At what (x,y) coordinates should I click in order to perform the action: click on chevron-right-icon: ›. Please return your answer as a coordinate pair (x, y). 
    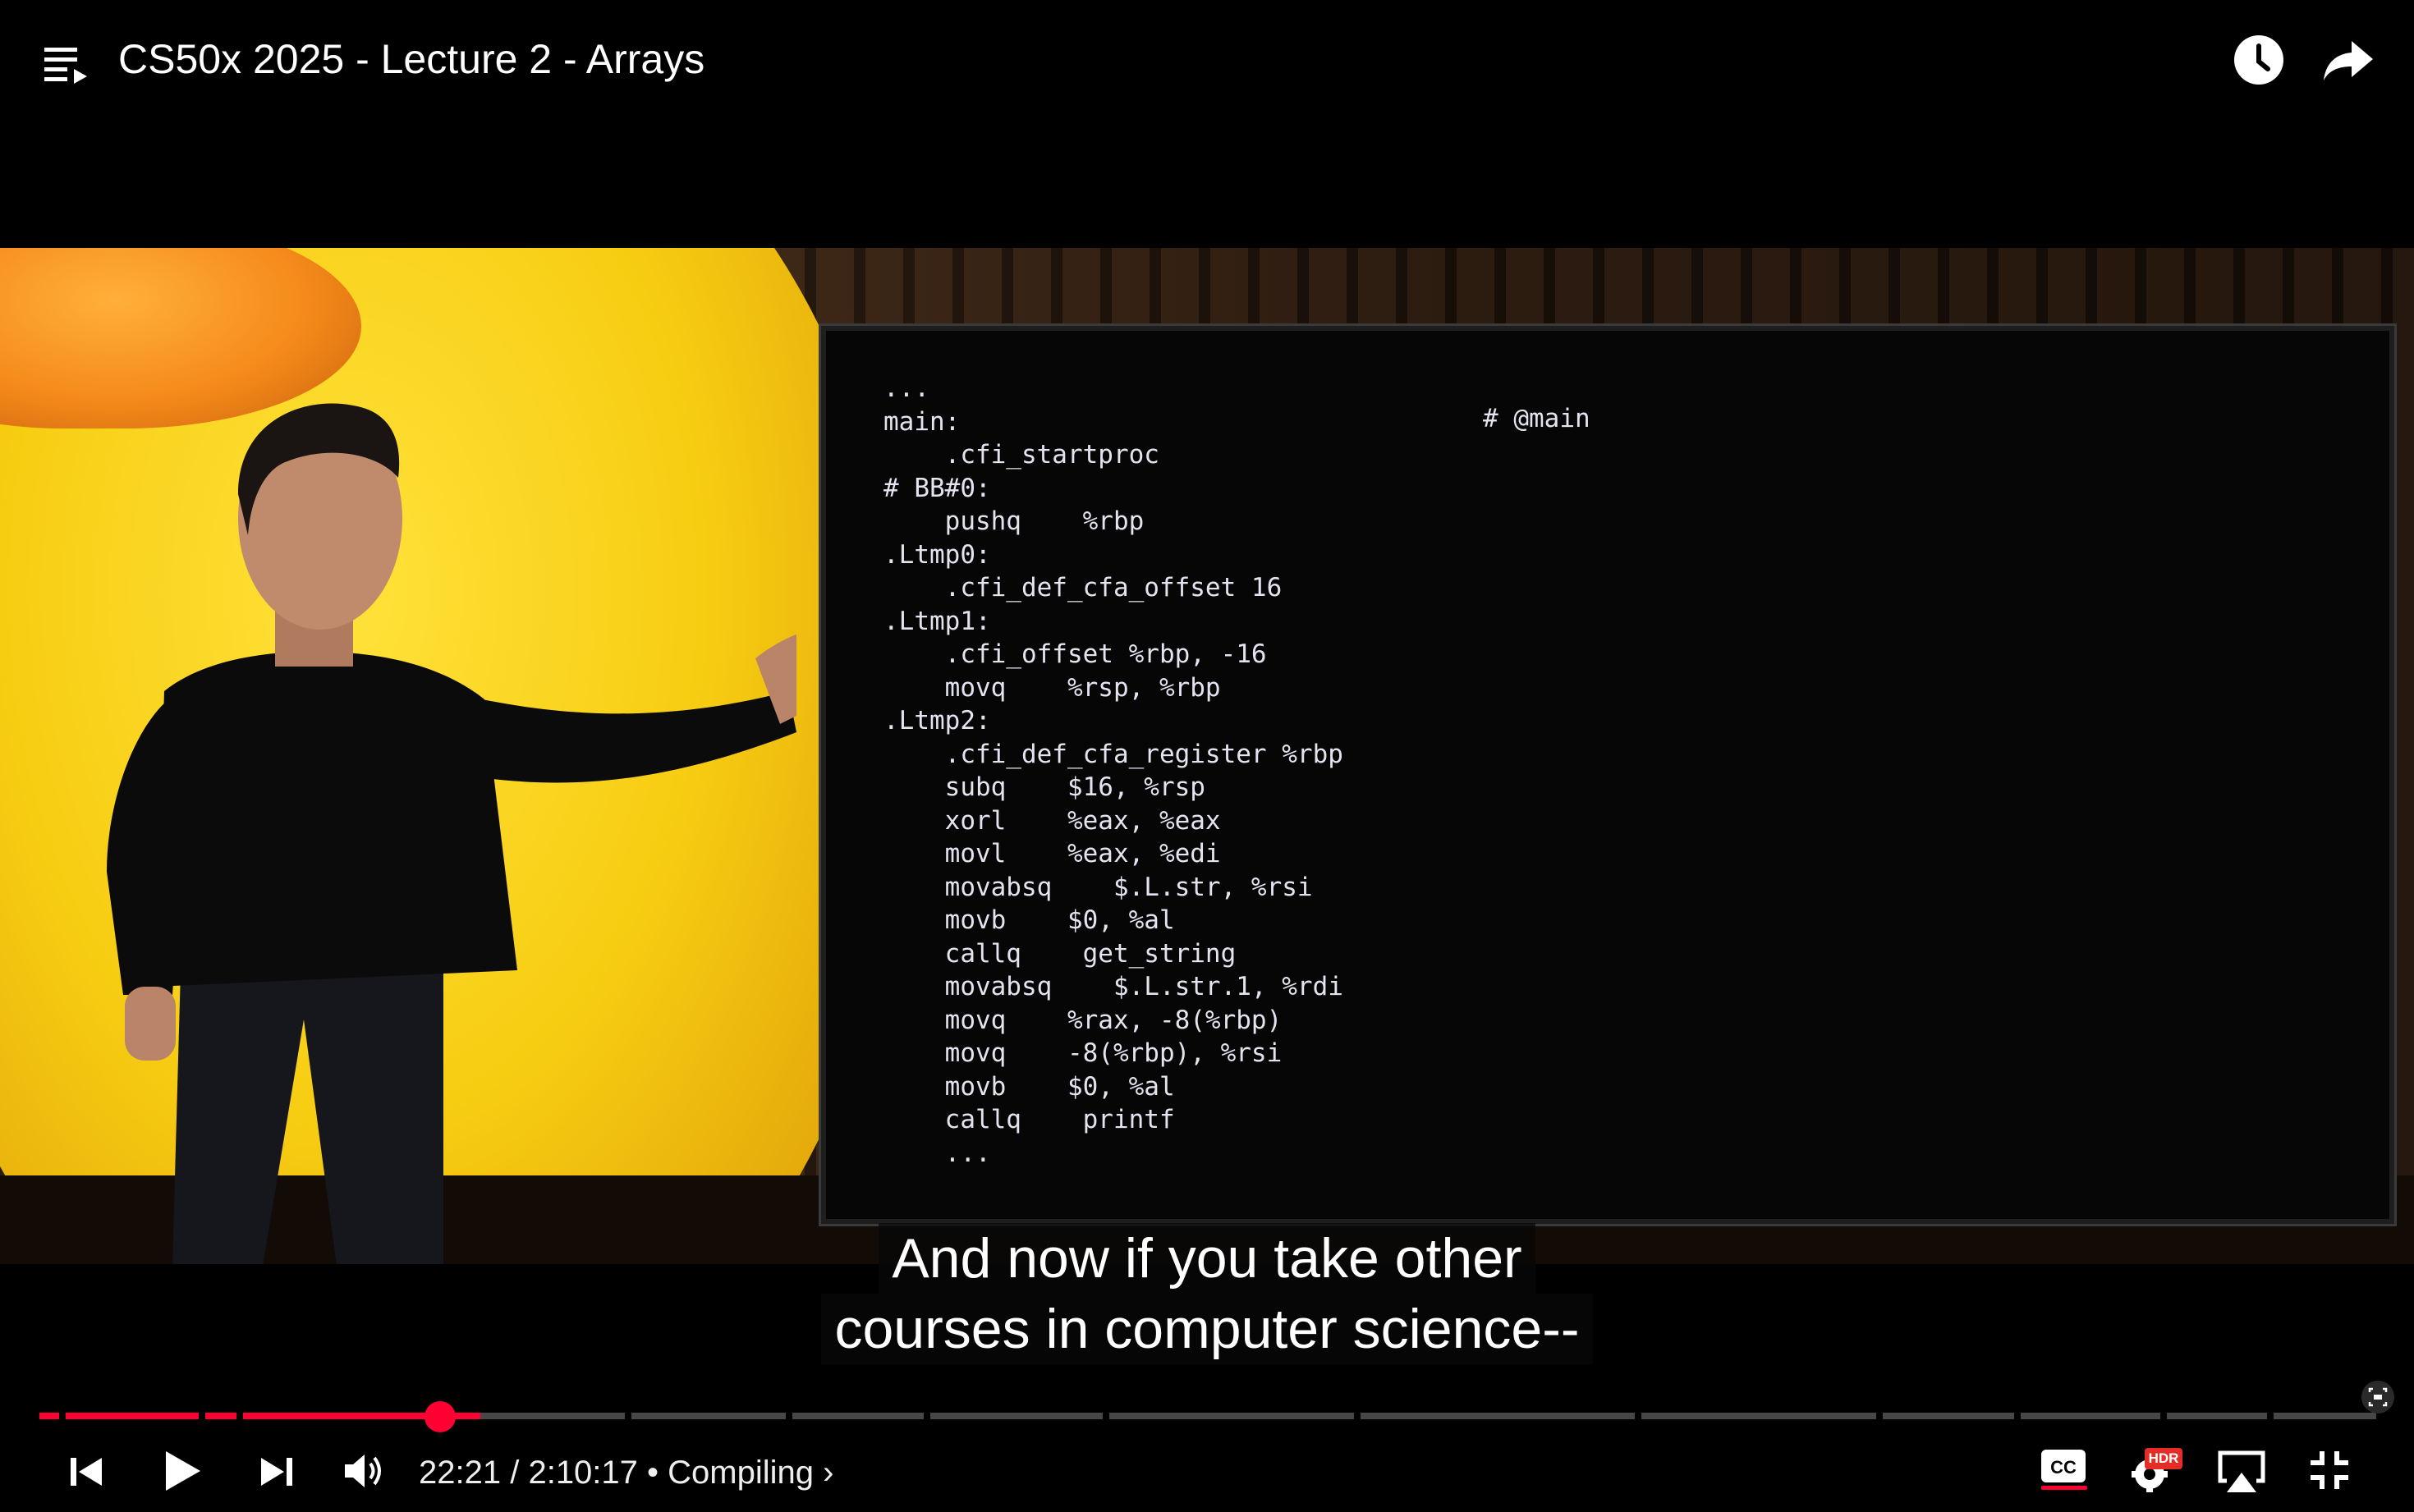
    Looking at the image, I should click on (828, 1473).